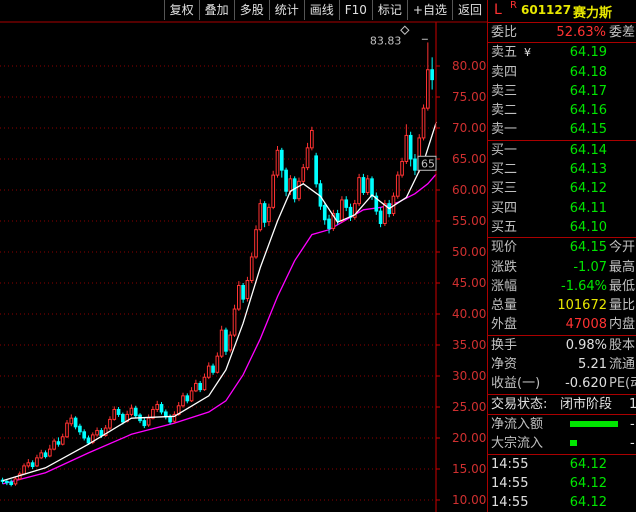 Image resolution: width=636 pixels, height=512 pixels. I want to click on ask-row: 卖二 64.16, so click(562, 110).